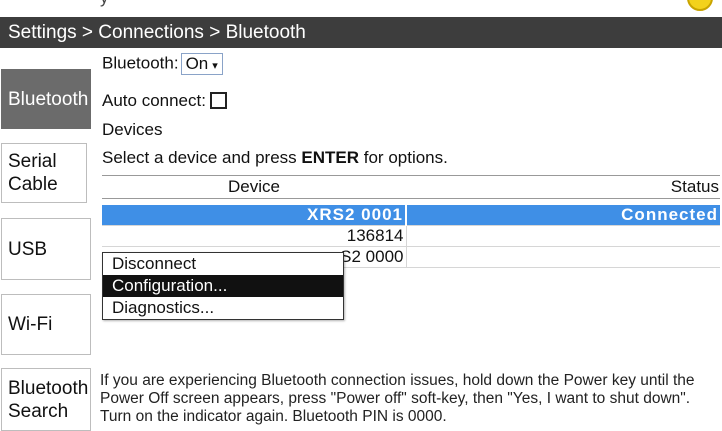  I want to click on table-header-row: Device Status, so click(411, 187).